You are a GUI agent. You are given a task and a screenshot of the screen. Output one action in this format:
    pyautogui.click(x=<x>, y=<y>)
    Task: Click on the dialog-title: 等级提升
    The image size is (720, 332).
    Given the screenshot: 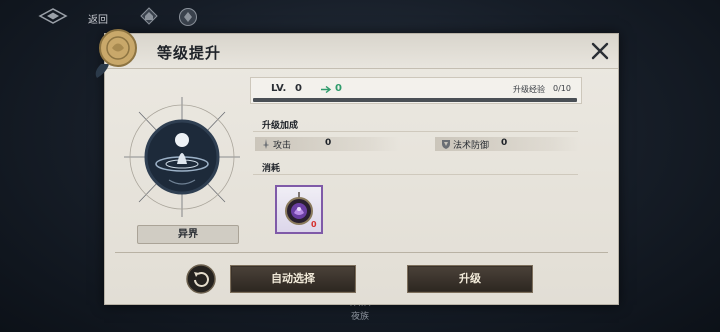 What is the action you would take?
    pyautogui.click(x=189, y=53)
    